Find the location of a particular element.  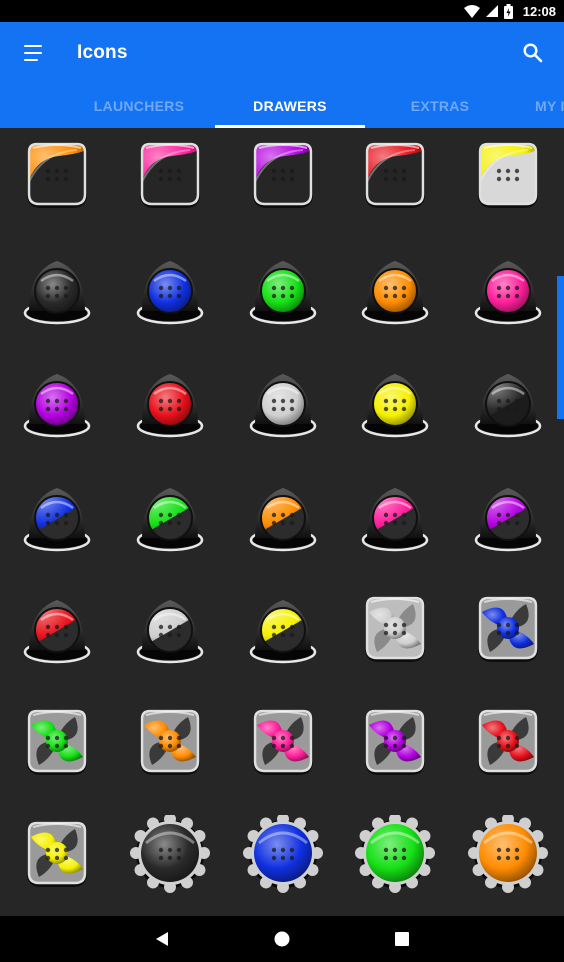

drawer-icon-yellow-split-rounded is located at coordinates (508, 176).